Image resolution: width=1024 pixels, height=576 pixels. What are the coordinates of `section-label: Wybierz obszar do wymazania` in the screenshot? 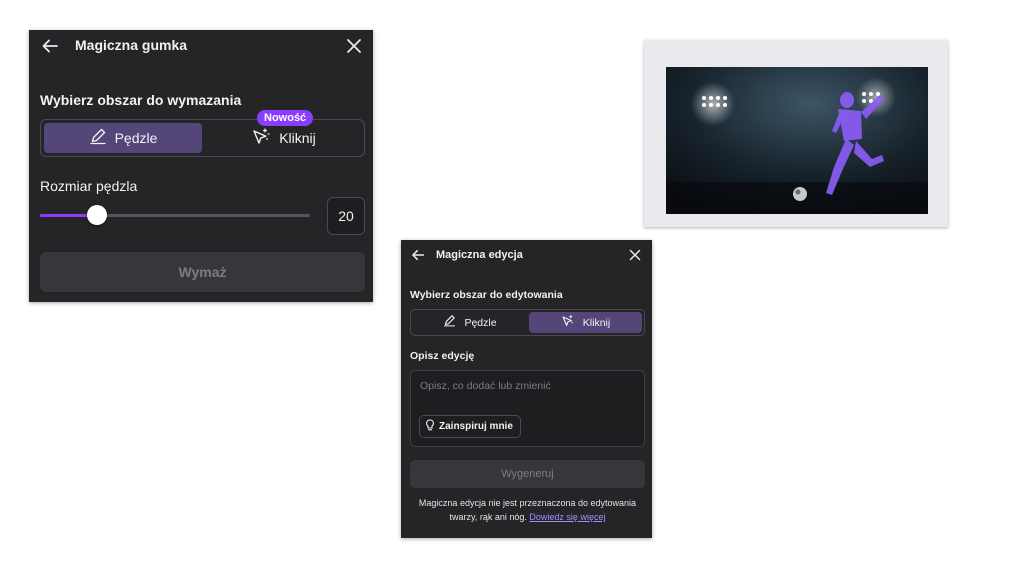 It's located at (141, 100).